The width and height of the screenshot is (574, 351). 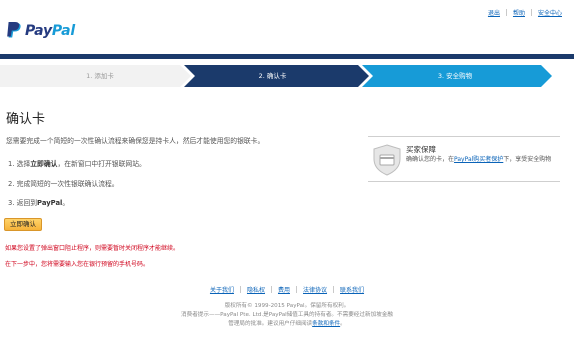 What do you see at coordinates (421, 149) in the screenshot?
I see `buyer-protection-title: 买家保障` at bounding box center [421, 149].